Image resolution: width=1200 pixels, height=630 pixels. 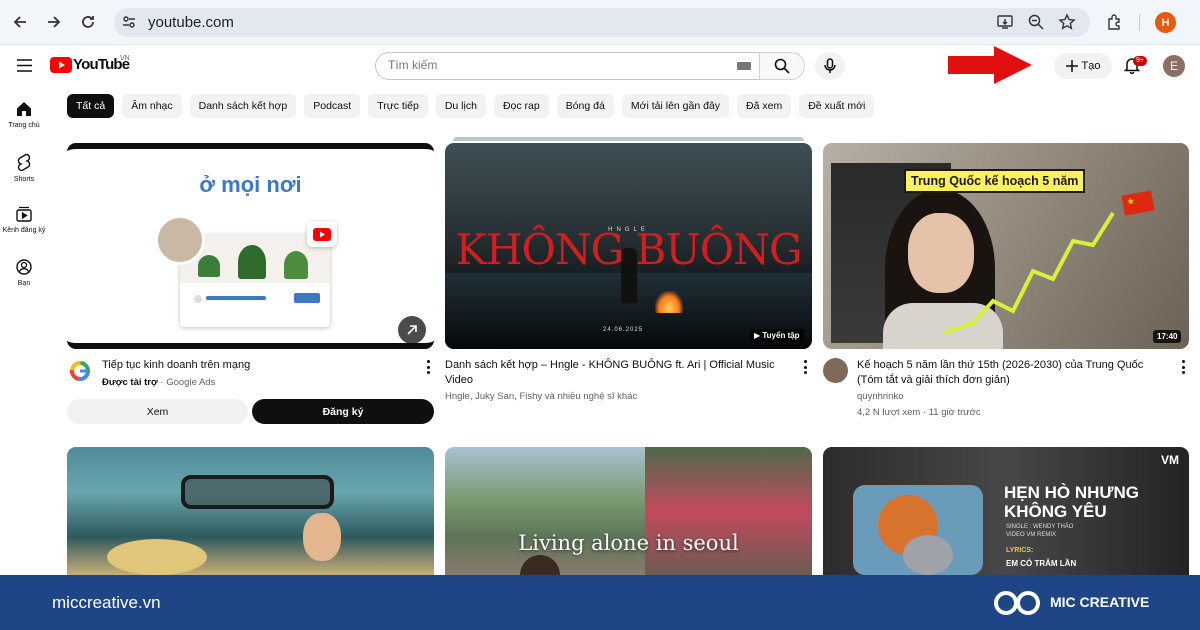 I want to click on playlist-stack-edge, so click(x=628, y=139).